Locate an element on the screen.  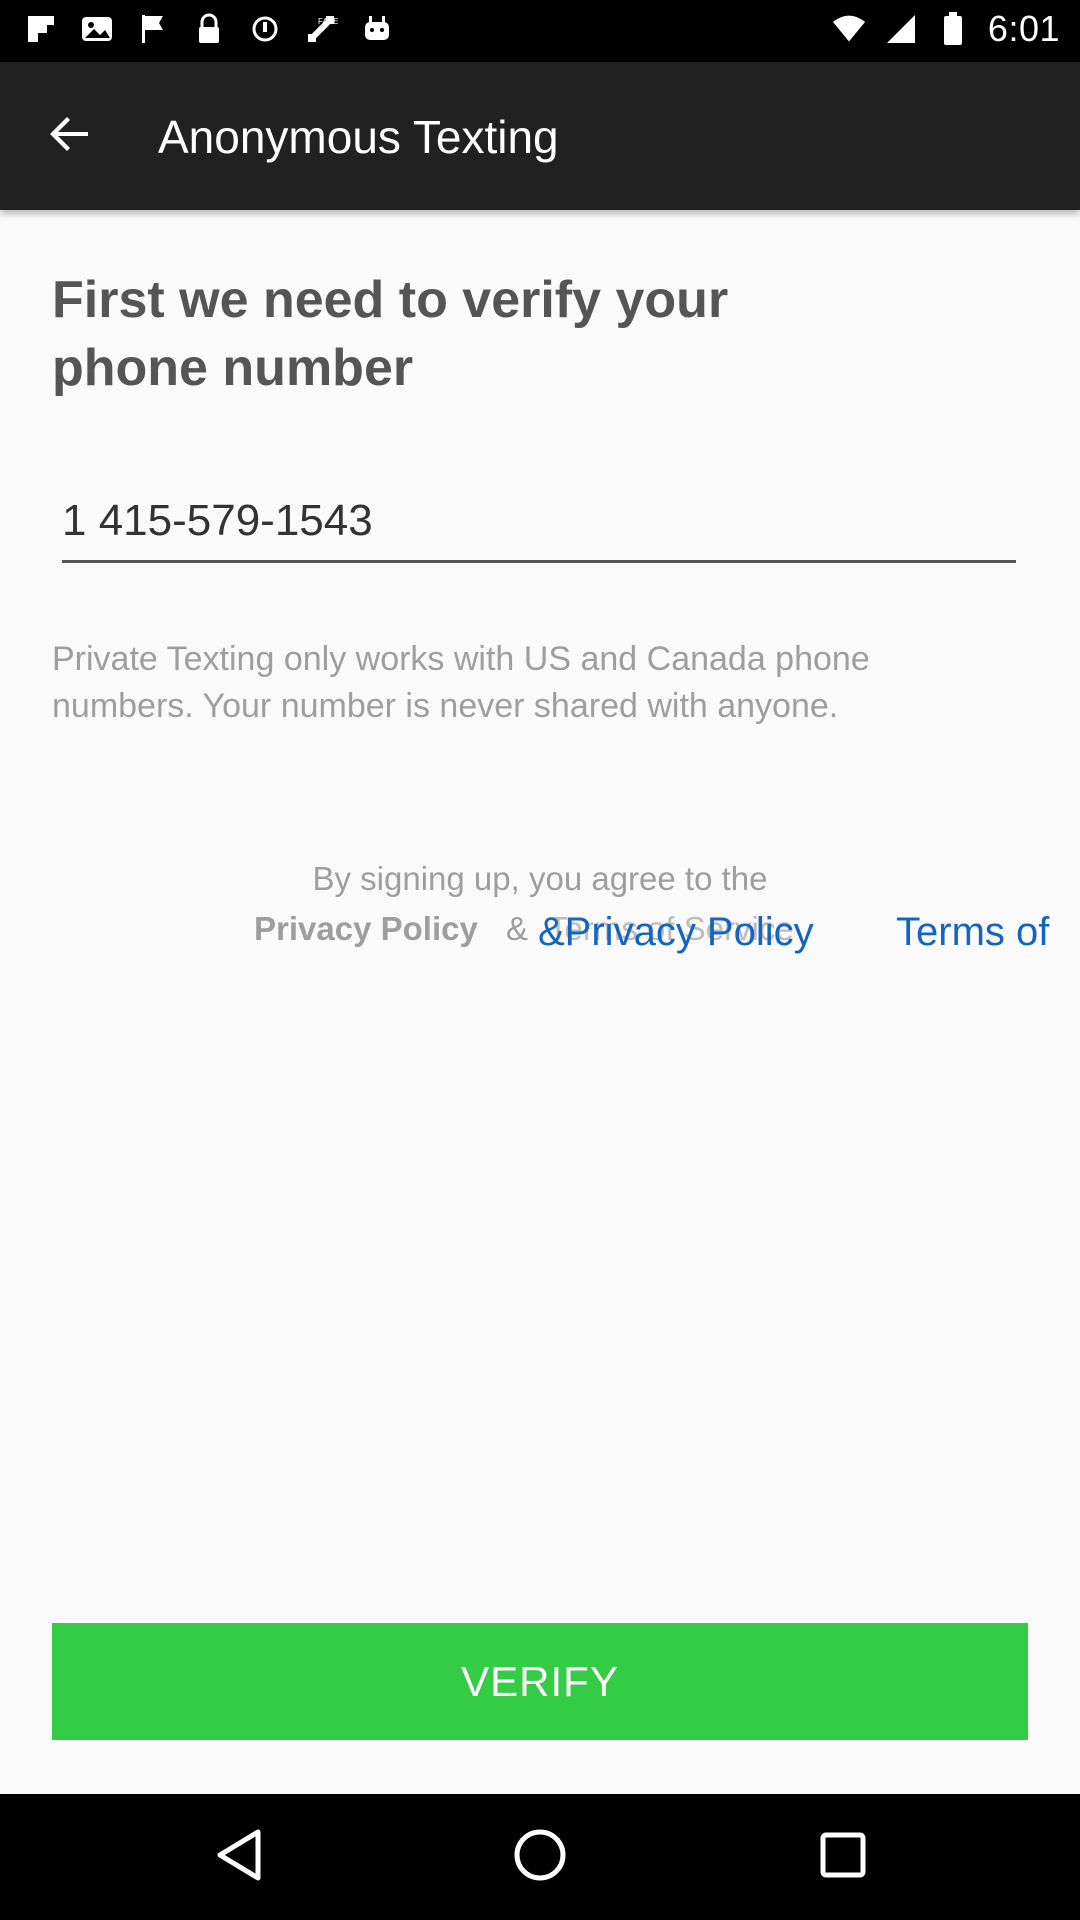
status-bar: FAKE 6:01 is located at coordinates (540, 31).